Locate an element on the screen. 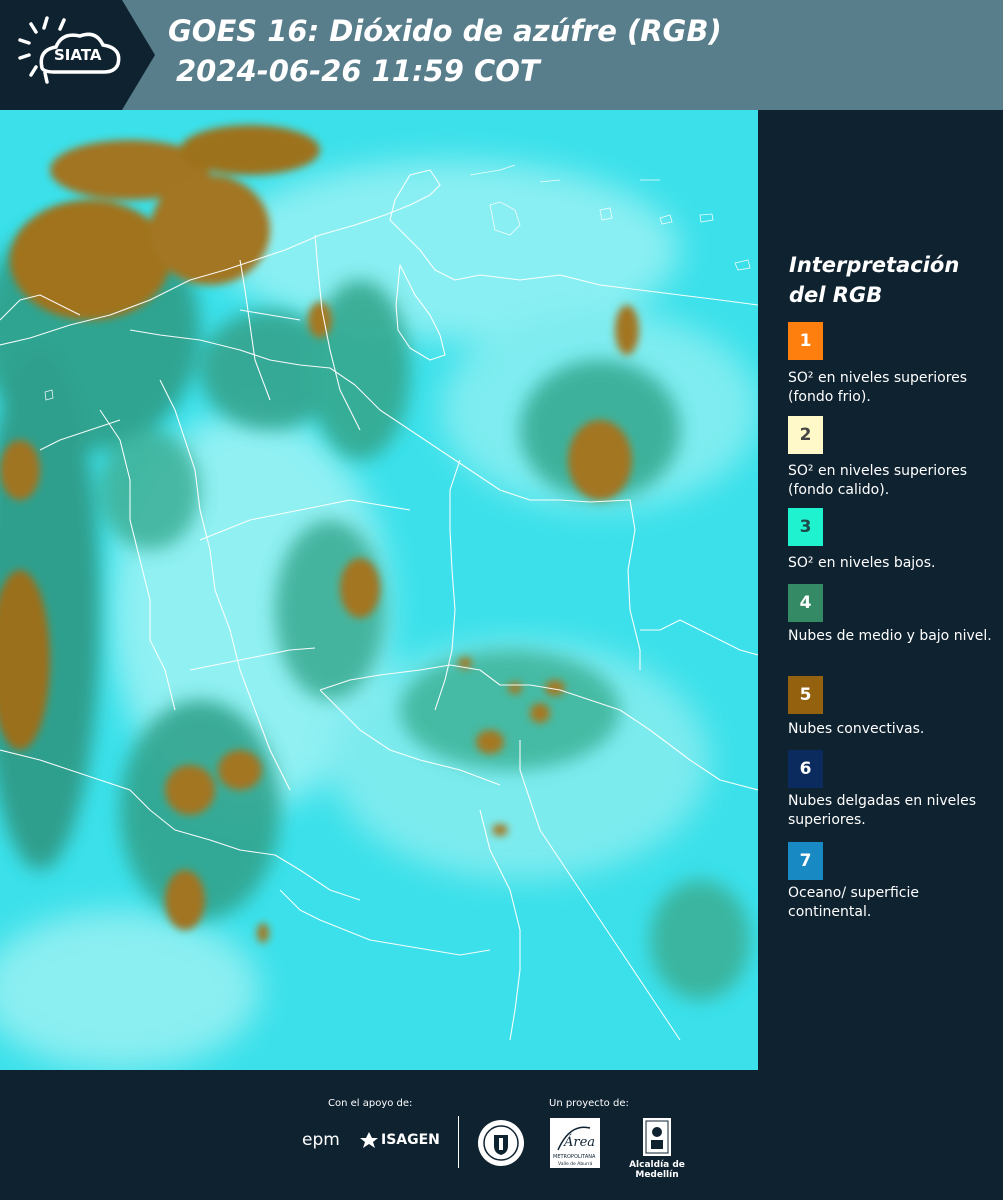 This screenshot has width=1003, height=1200. support-label: Con el apoyo de: is located at coordinates (370, 1103).